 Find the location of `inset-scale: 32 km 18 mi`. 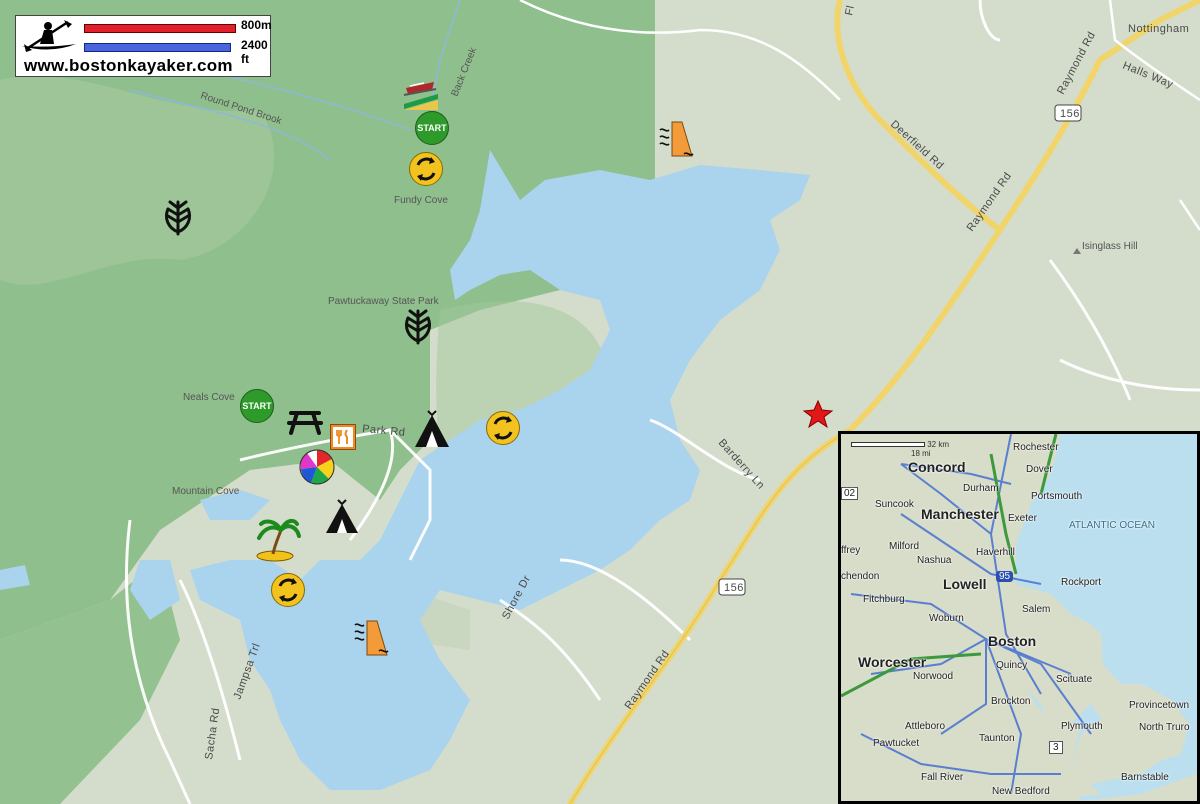

inset-scale: 32 km 18 mi is located at coordinates (900, 449).